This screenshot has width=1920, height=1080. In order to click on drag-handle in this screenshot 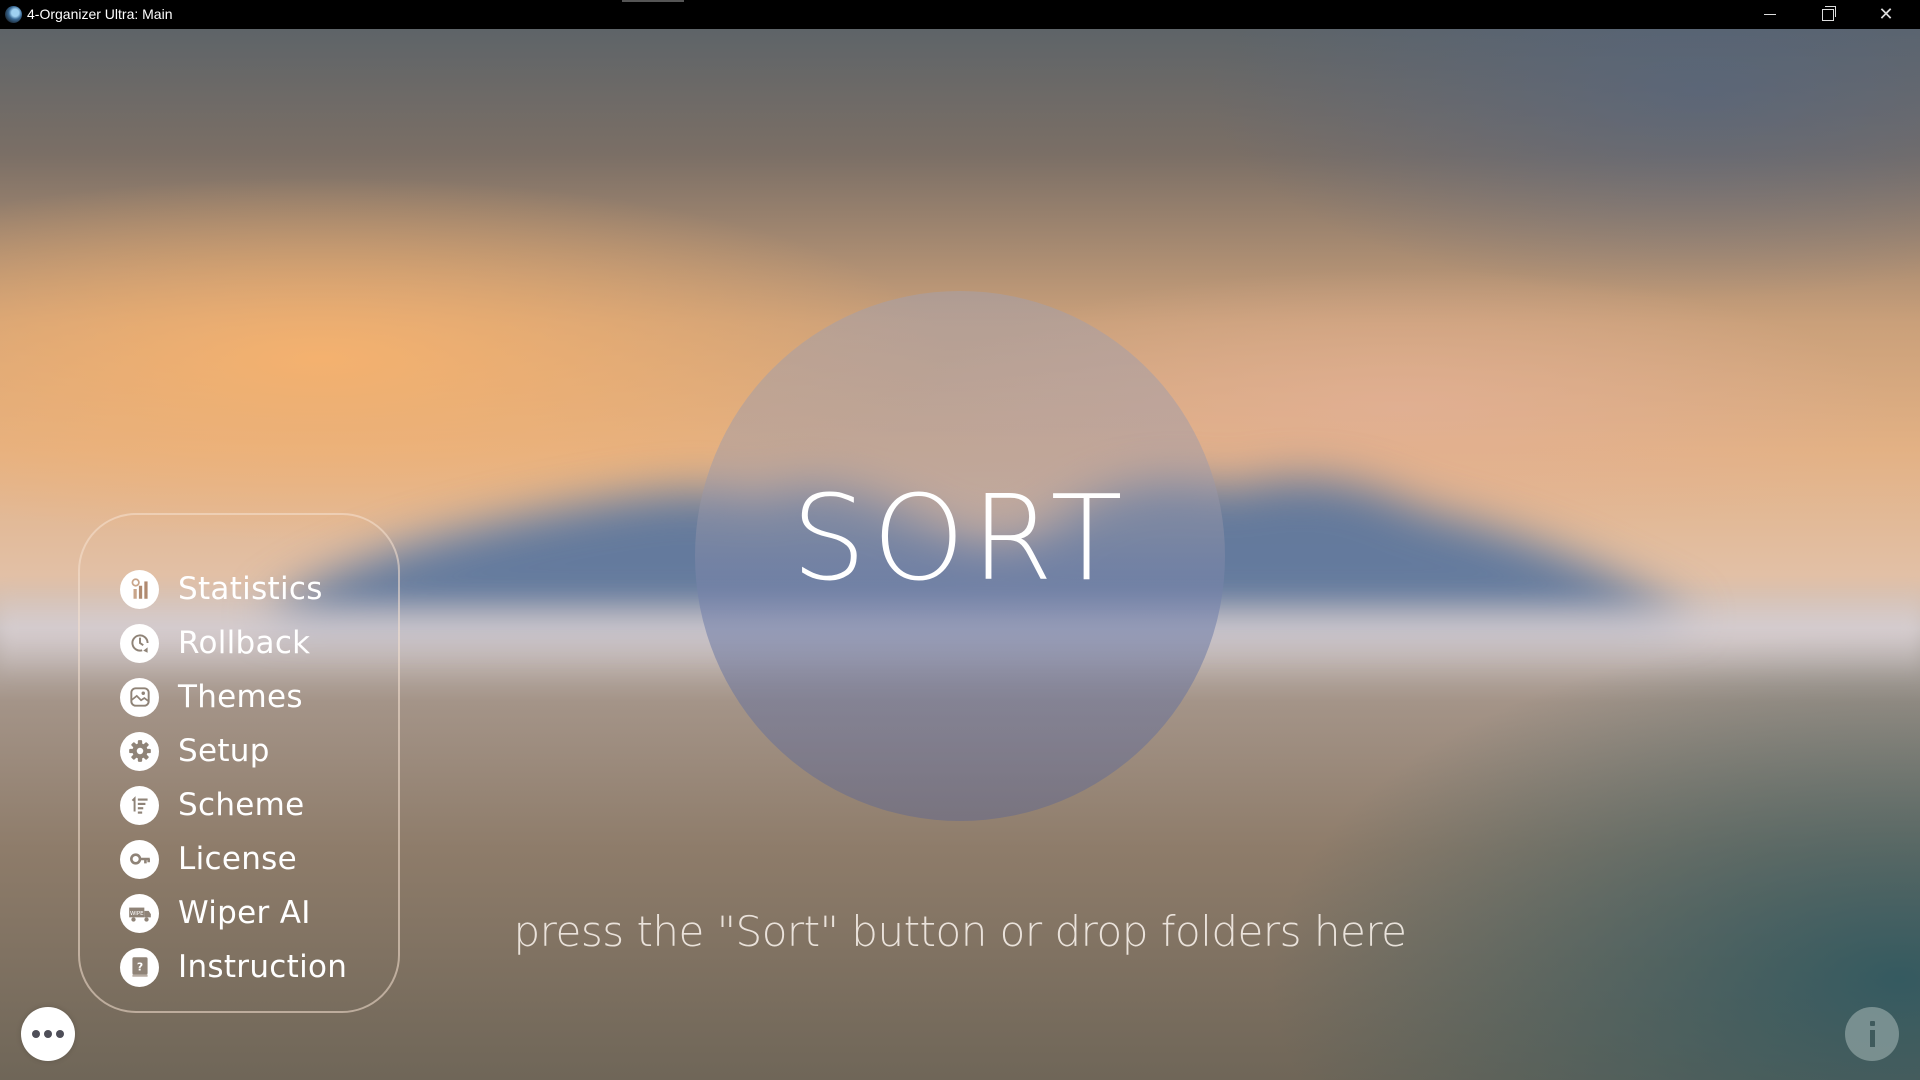, I will do `click(653, 1)`.